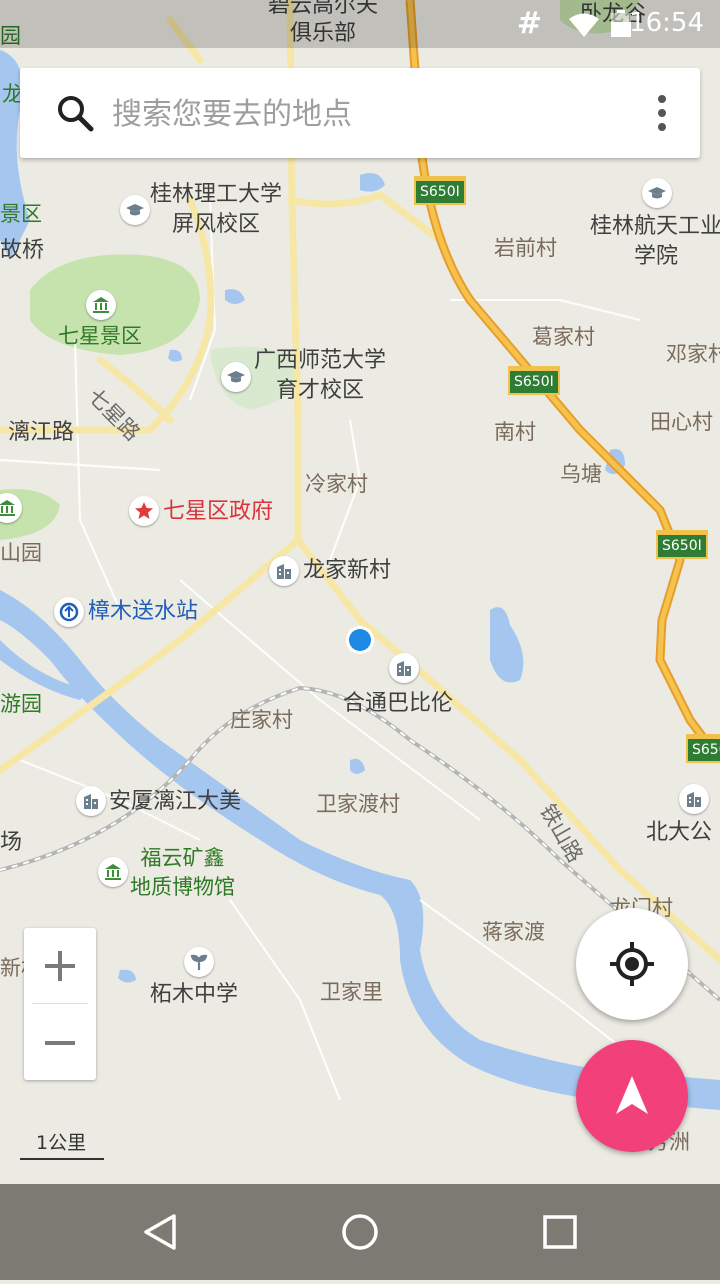 The image size is (720, 1284). I want to click on map-label: 蒋家渡, so click(513, 932).